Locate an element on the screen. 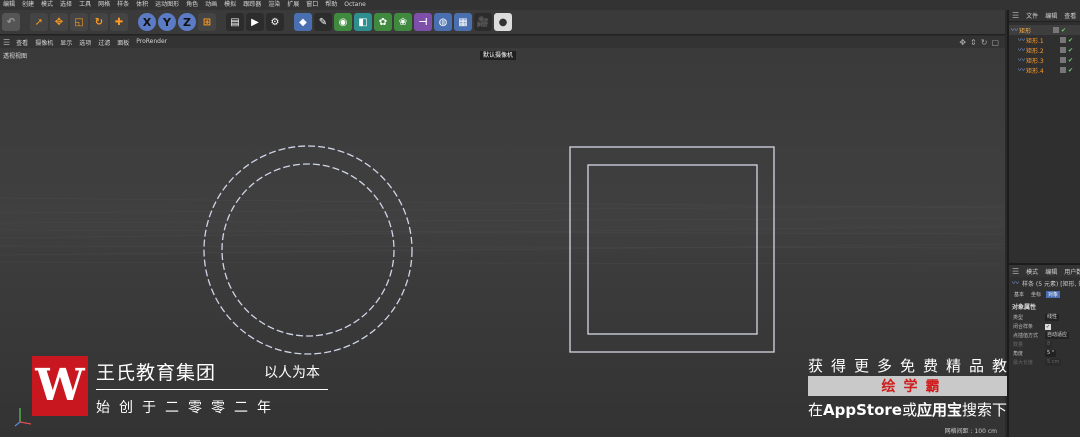 This screenshot has width=1080, height=437. orbit-icon: ↻ is located at coordinates (984, 42).